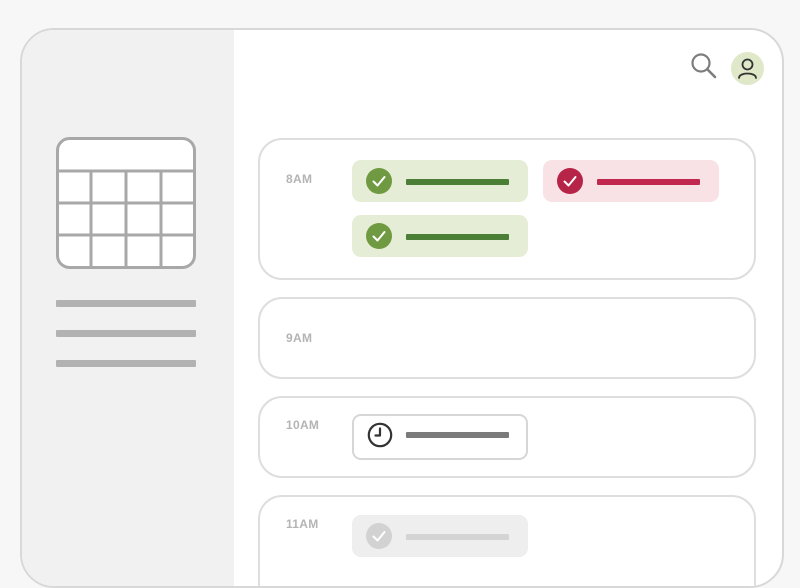 The height and width of the screenshot is (588, 800). Describe the element at coordinates (299, 179) in the screenshot. I see `slot-time-label: 8AM` at that location.